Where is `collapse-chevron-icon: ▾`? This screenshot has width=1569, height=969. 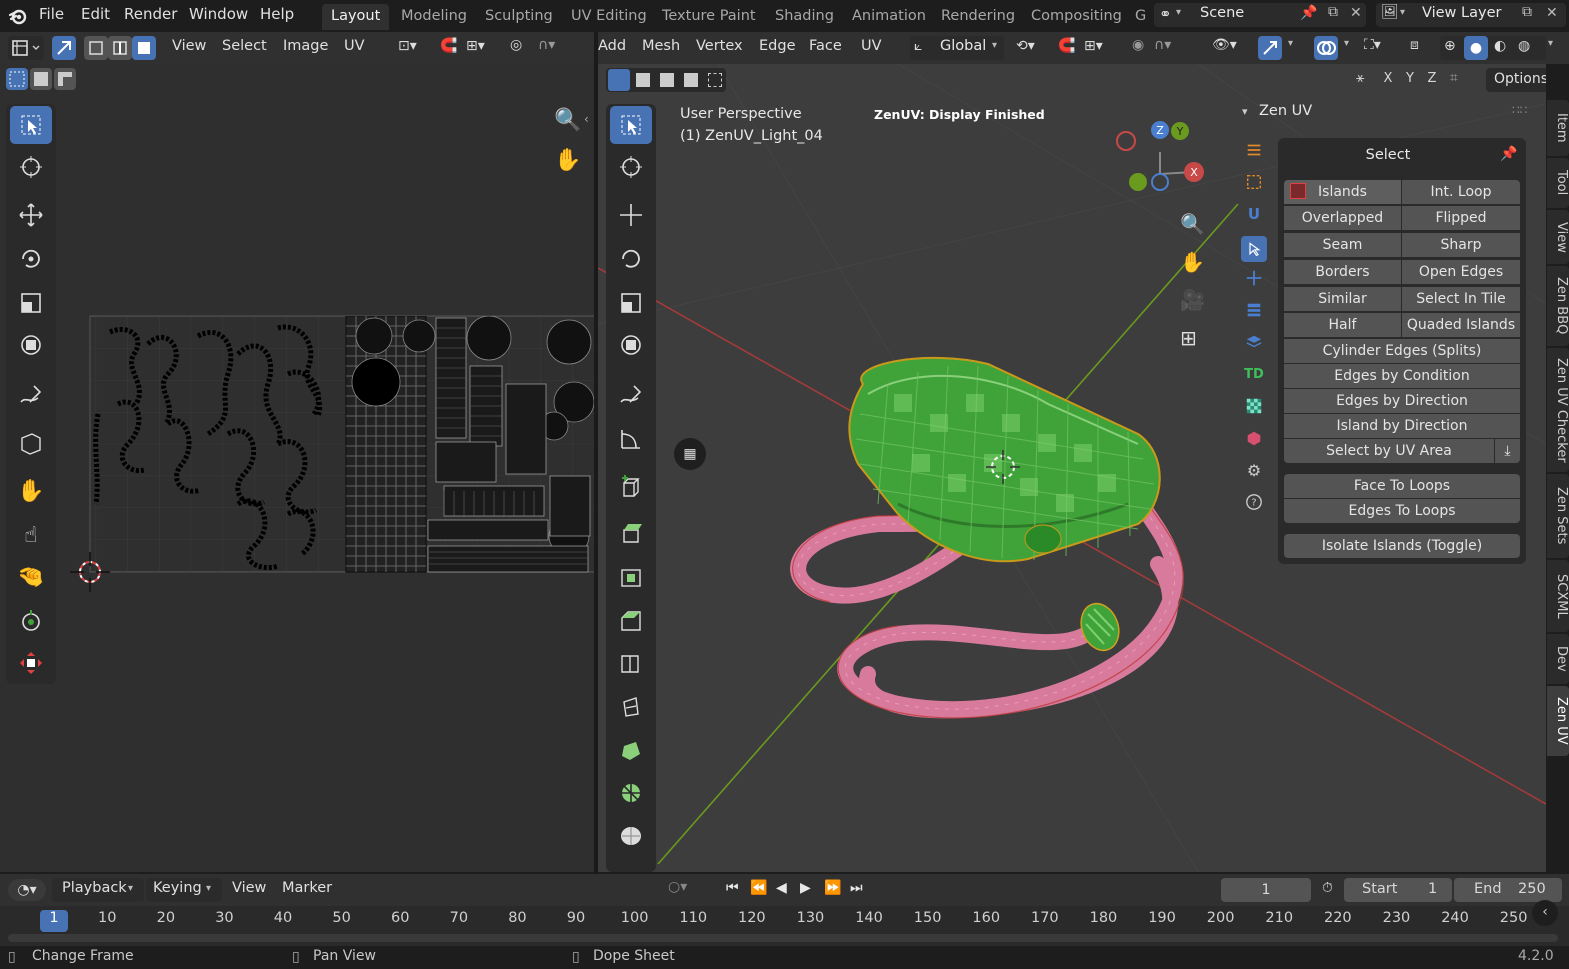 collapse-chevron-icon: ▾ is located at coordinates (1245, 111).